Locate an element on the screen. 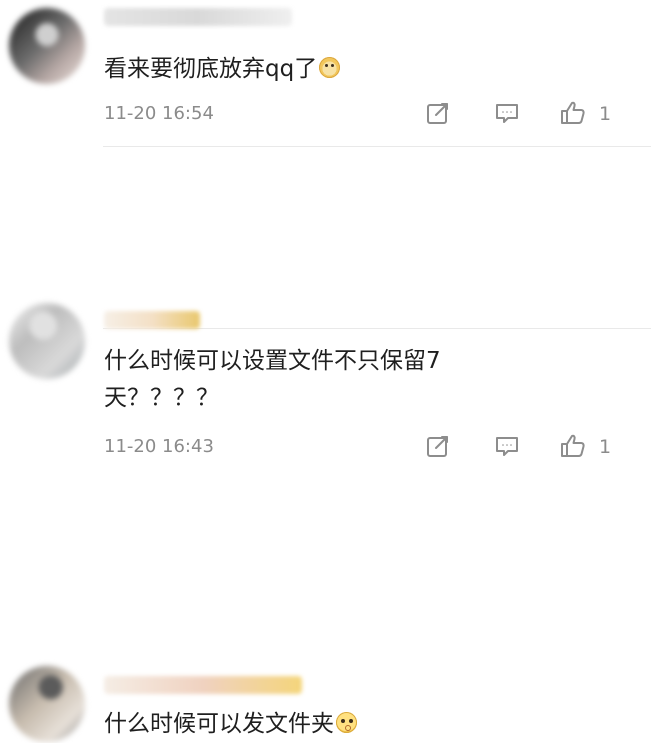  dog-emoji is located at coordinates (330, 67).